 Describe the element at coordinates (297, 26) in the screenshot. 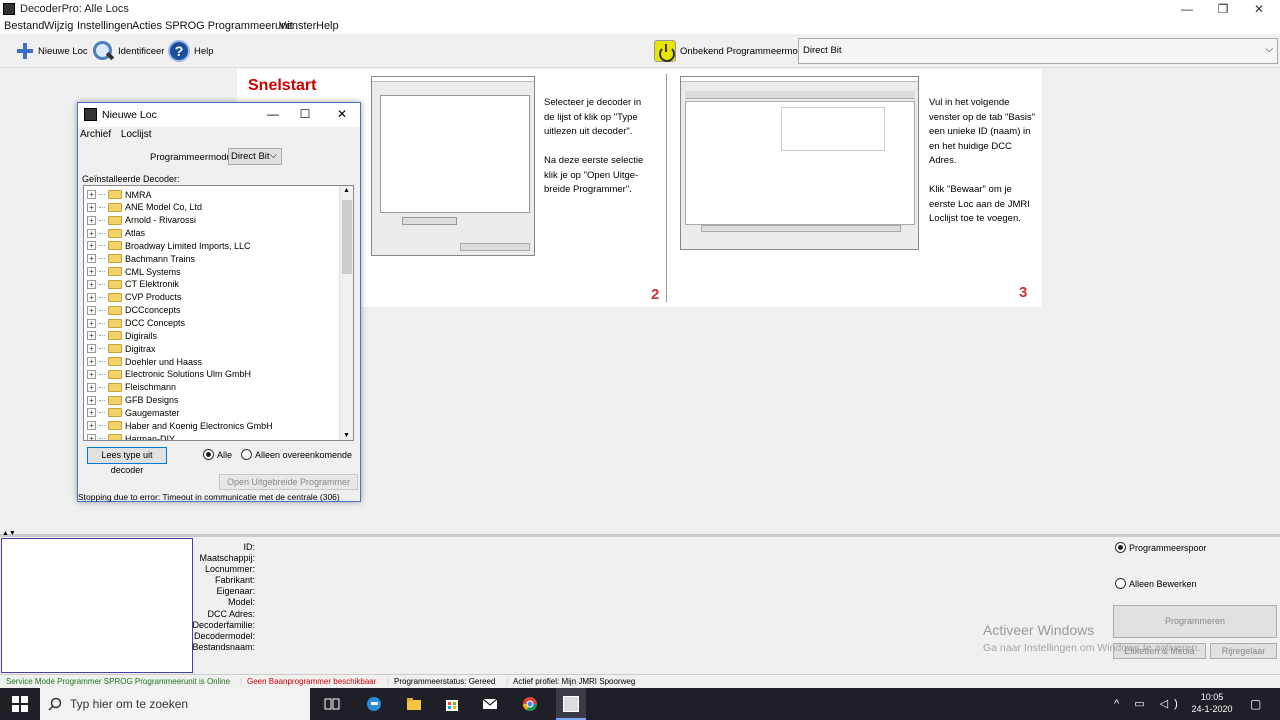

I see `menu-venster: Venster` at that location.